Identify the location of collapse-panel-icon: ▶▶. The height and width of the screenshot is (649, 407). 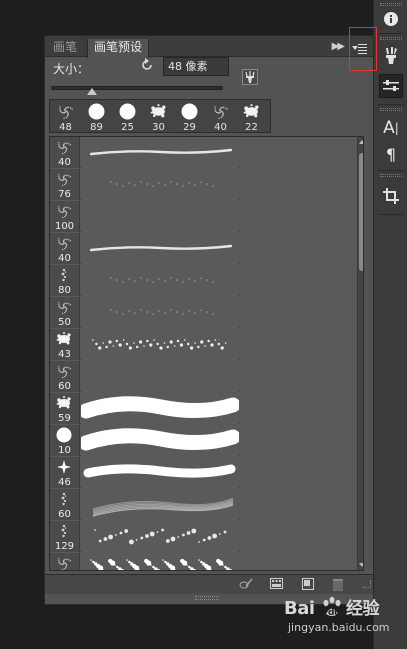
(338, 46).